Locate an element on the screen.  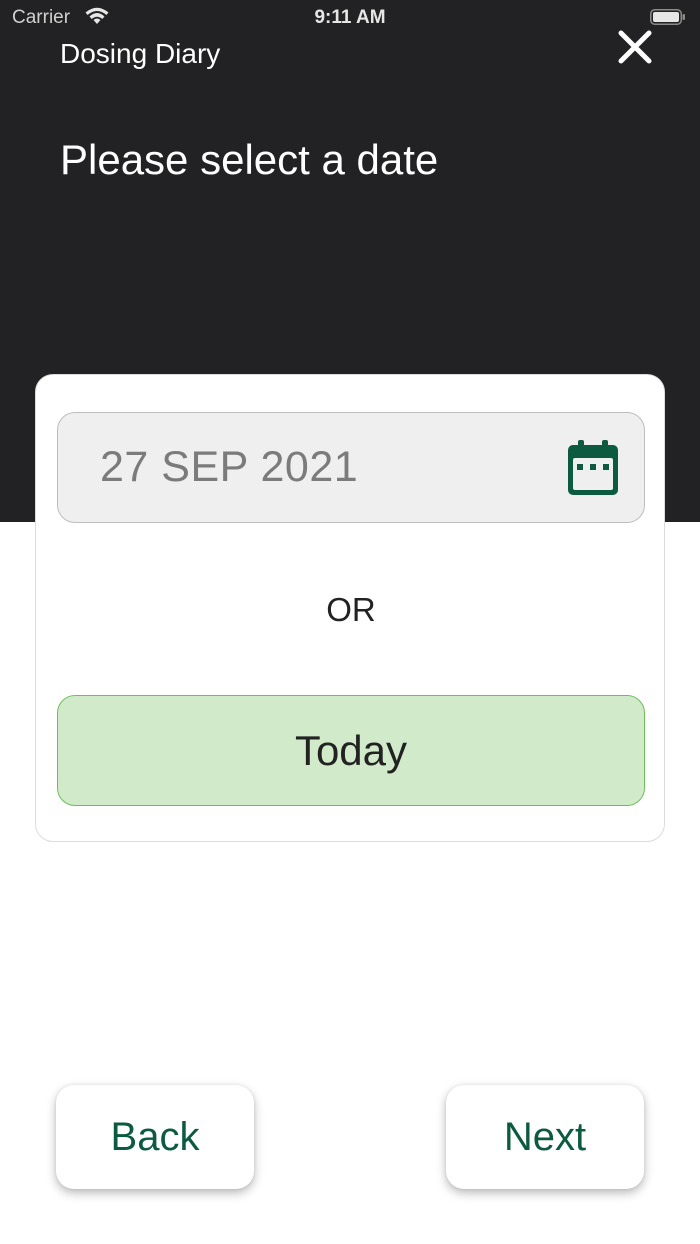
status-time: 9:11 AM is located at coordinates (350, 17).